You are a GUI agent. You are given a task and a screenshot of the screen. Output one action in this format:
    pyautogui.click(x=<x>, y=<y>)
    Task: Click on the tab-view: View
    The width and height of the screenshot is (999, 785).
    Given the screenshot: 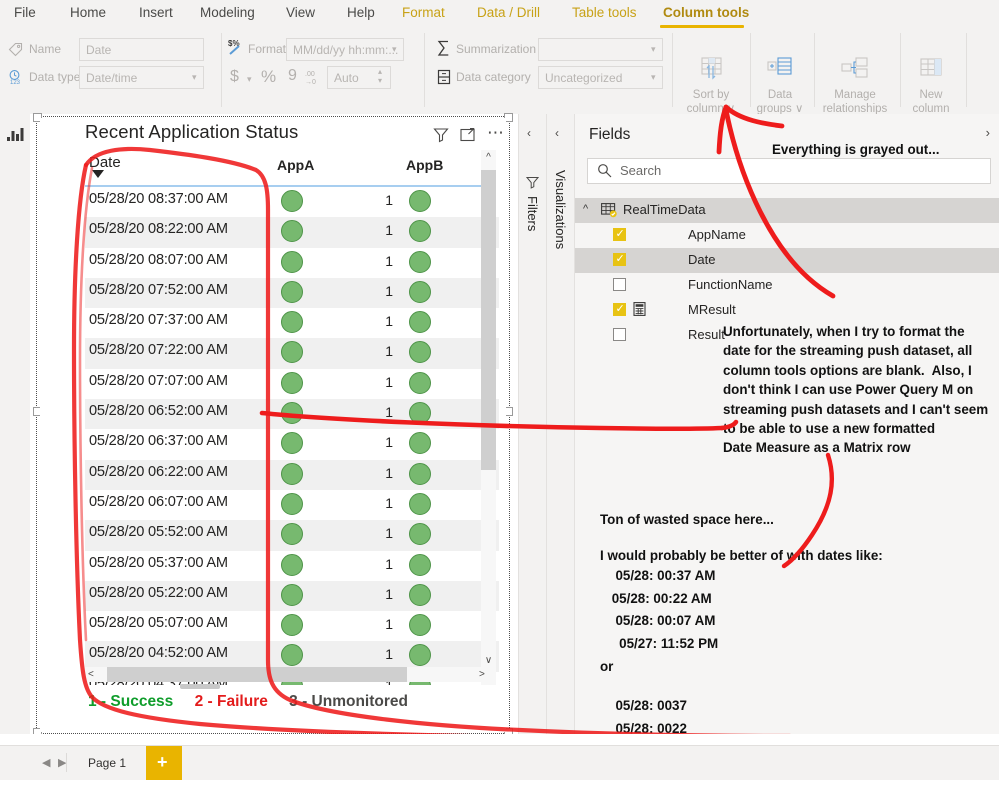 What is the action you would take?
    pyautogui.click(x=300, y=12)
    